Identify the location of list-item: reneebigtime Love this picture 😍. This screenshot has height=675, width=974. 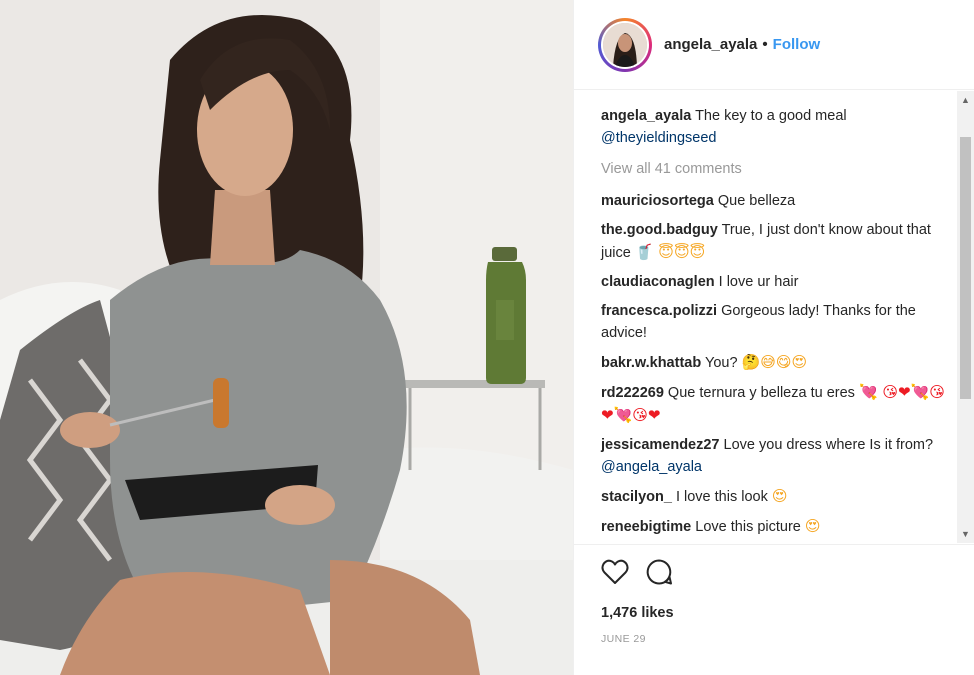
(773, 526).